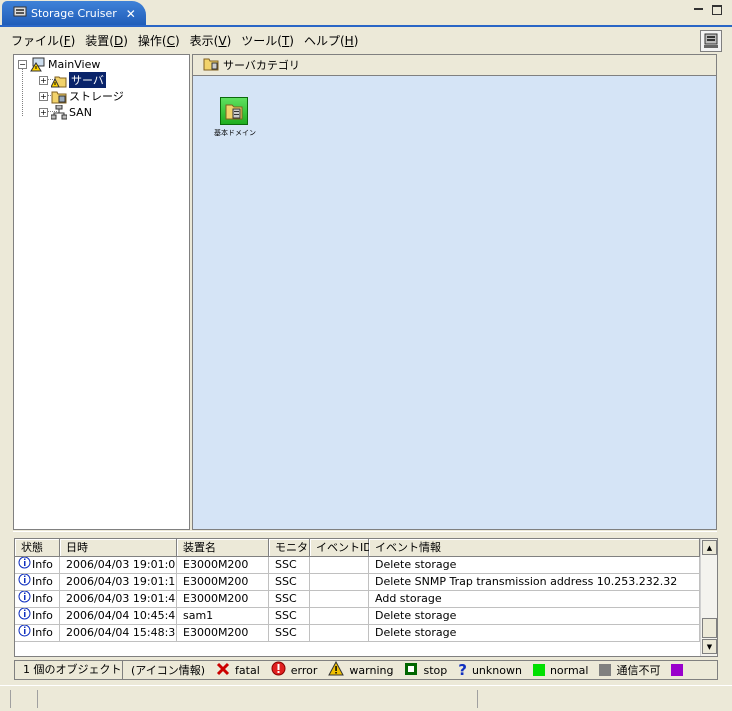 This screenshot has width=732, height=711. I want to click on minimize-icon, so click(699, 10).